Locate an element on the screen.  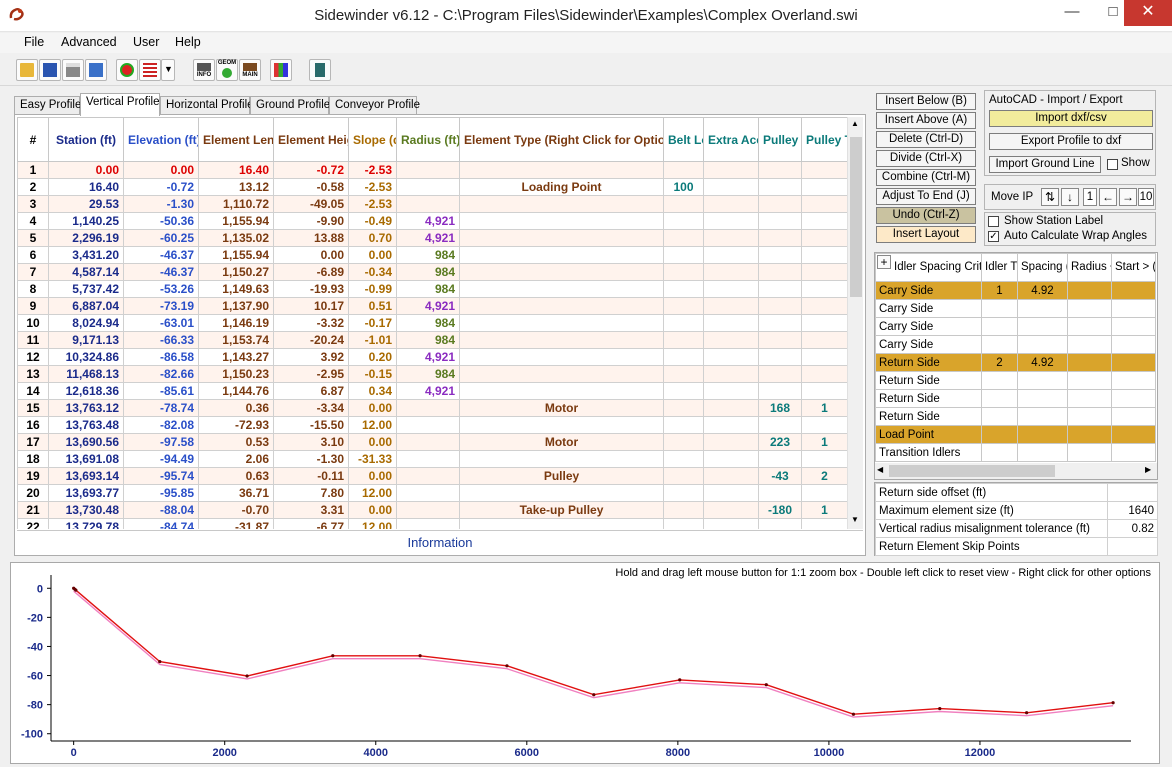
grid-cell: 0.00 is located at coordinates (372, 255).